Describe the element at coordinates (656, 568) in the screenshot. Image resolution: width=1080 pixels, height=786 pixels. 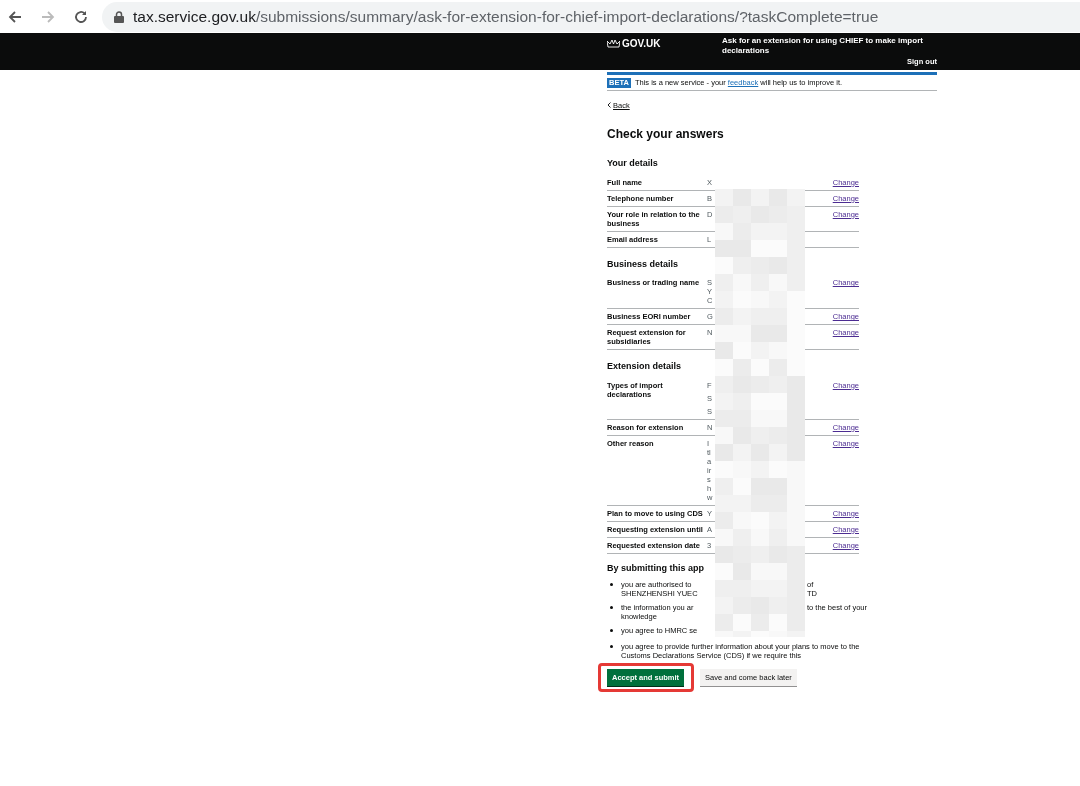
I see `section-heading: By submitting this app` at that location.